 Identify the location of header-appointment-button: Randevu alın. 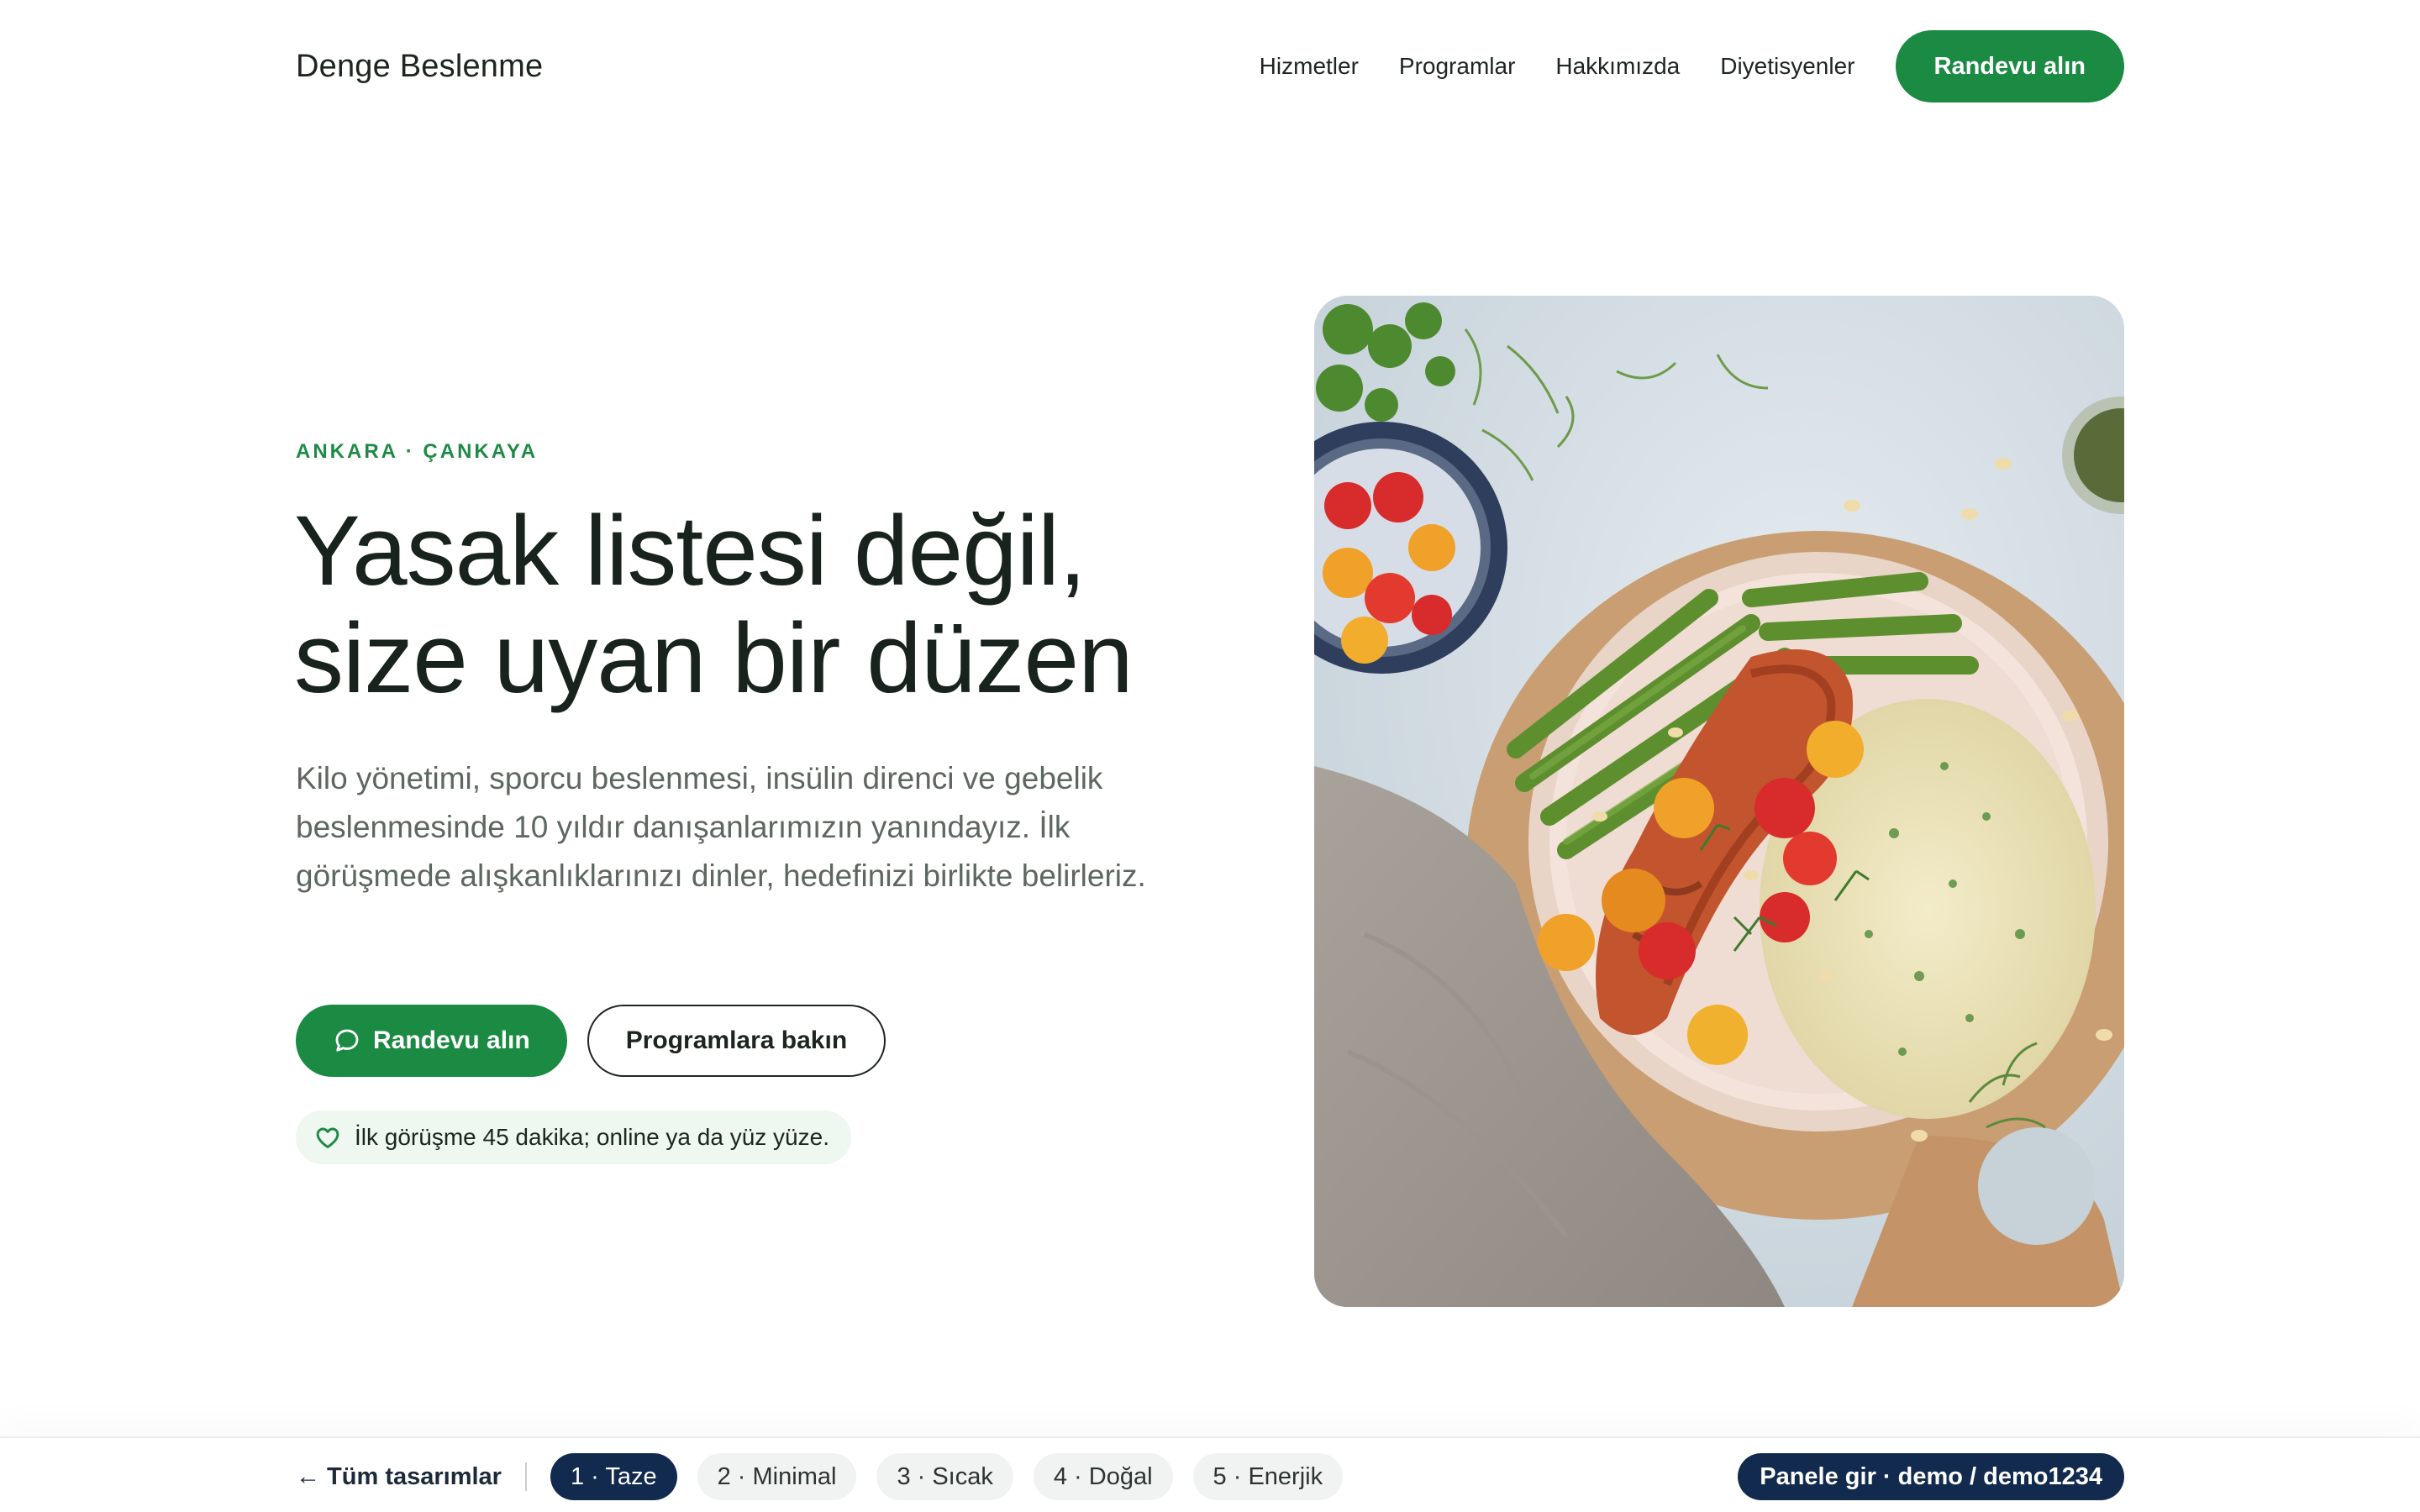
(2009, 66).